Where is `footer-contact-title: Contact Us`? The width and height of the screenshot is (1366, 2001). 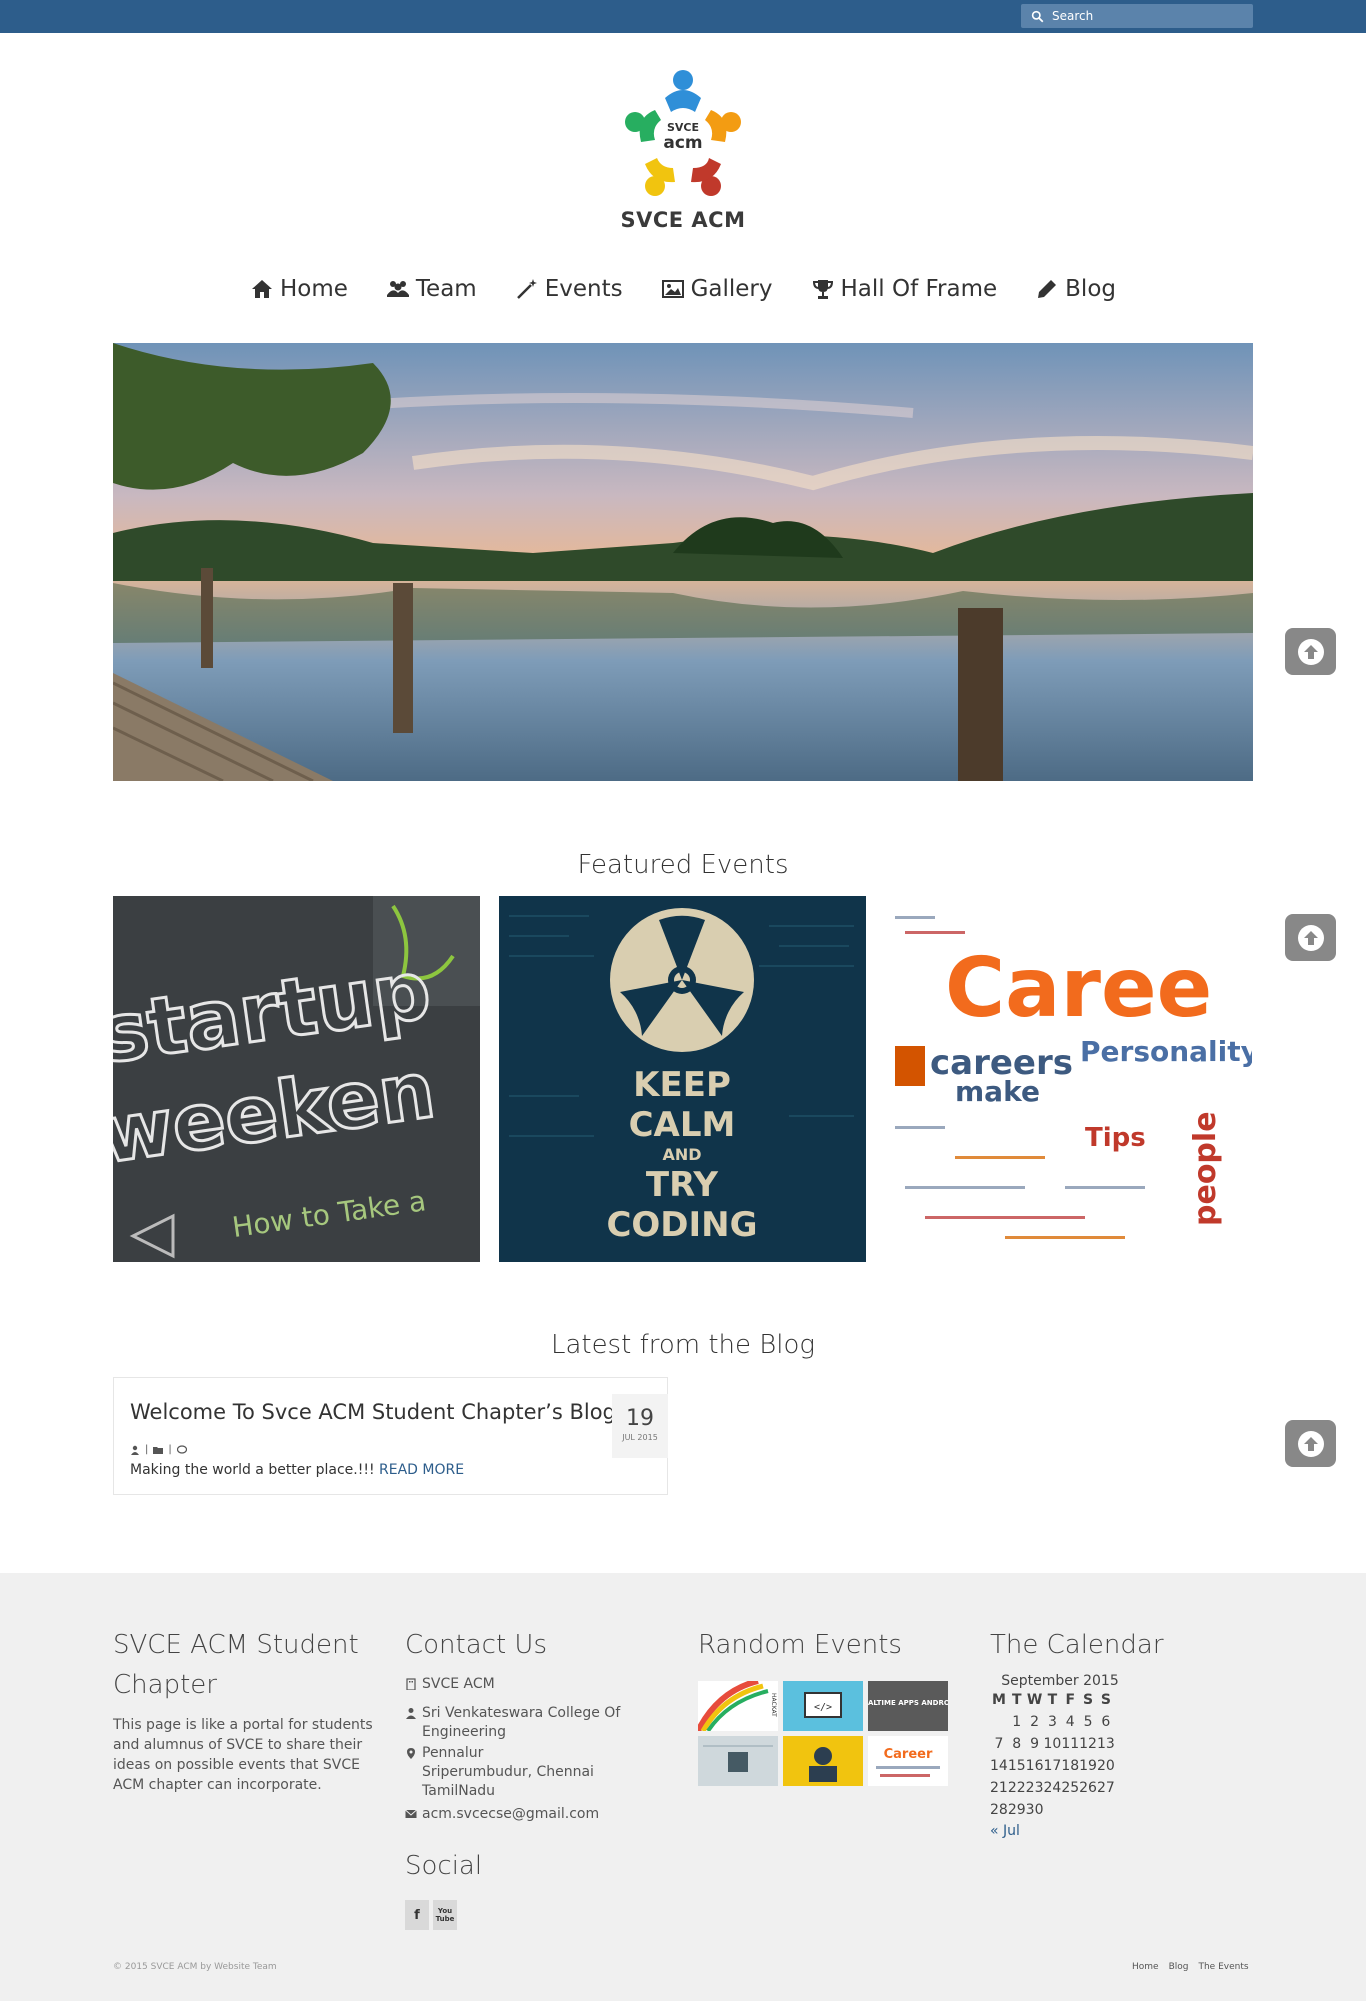
footer-contact-title: Contact Us is located at coordinates (476, 1645).